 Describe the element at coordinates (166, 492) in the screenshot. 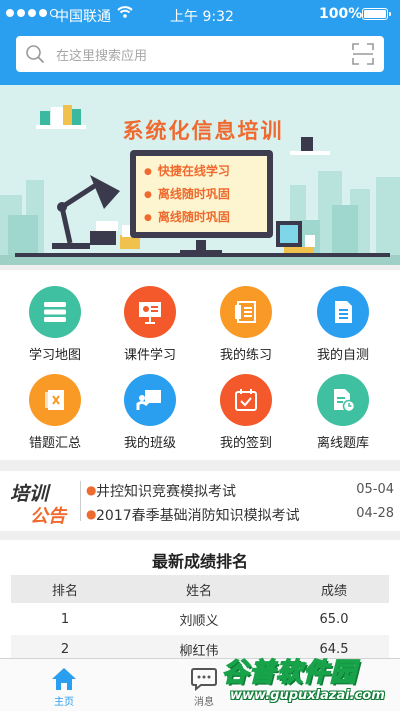

I see `announcement-title: 井控知识竞赛模拟考试` at that location.